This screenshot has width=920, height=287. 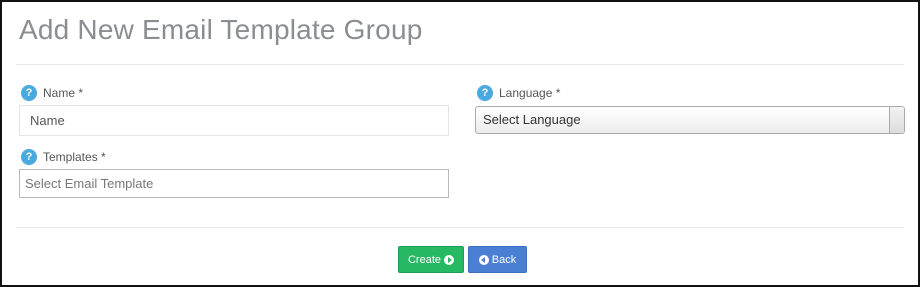 What do you see at coordinates (460, 227) in the screenshot?
I see `footer-divider` at bounding box center [460, 227].